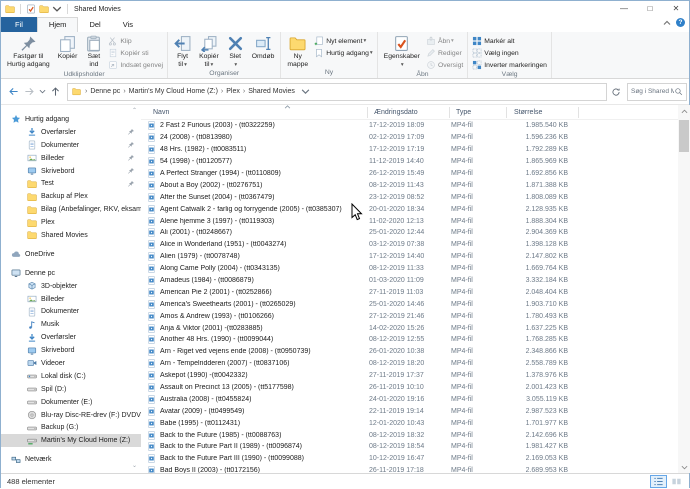 This screenshot has height=489, width=690. What do you see at coordinates (71, 209) in the screenshot?
I see `sidebar-item-bilag-anbefalinger-rkv-eksame: Bilag (Anbefalinger, RKV, eksame` at bounding box center [71, 209].